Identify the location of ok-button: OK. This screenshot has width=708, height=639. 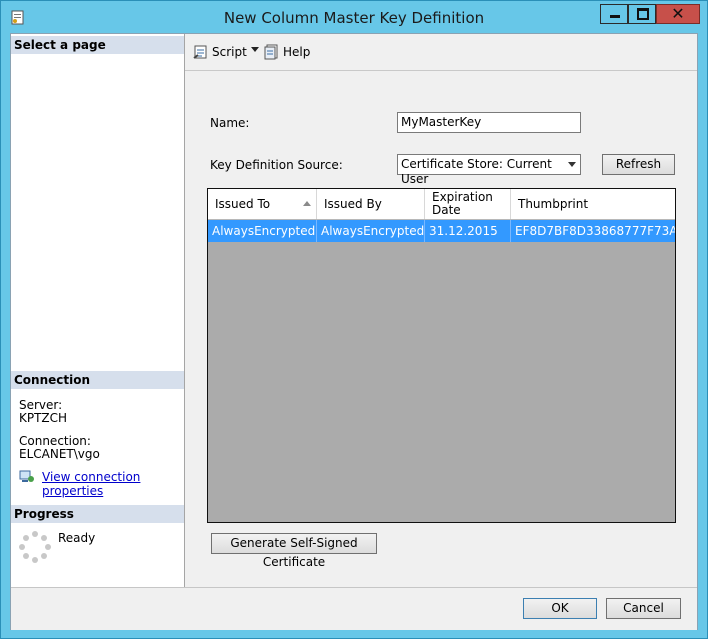
(560, 608).